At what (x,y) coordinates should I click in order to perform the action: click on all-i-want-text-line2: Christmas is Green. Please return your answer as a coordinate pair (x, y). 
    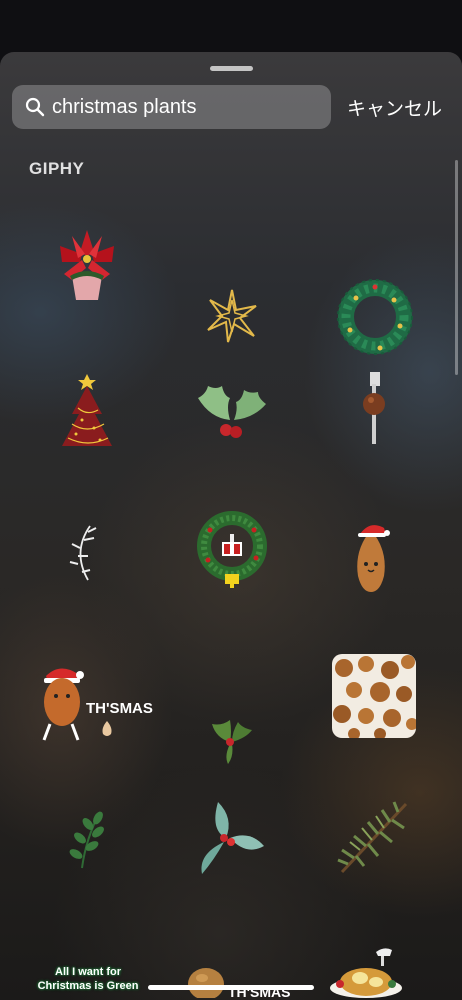
    Looking at the image, I should click on (88, 986).